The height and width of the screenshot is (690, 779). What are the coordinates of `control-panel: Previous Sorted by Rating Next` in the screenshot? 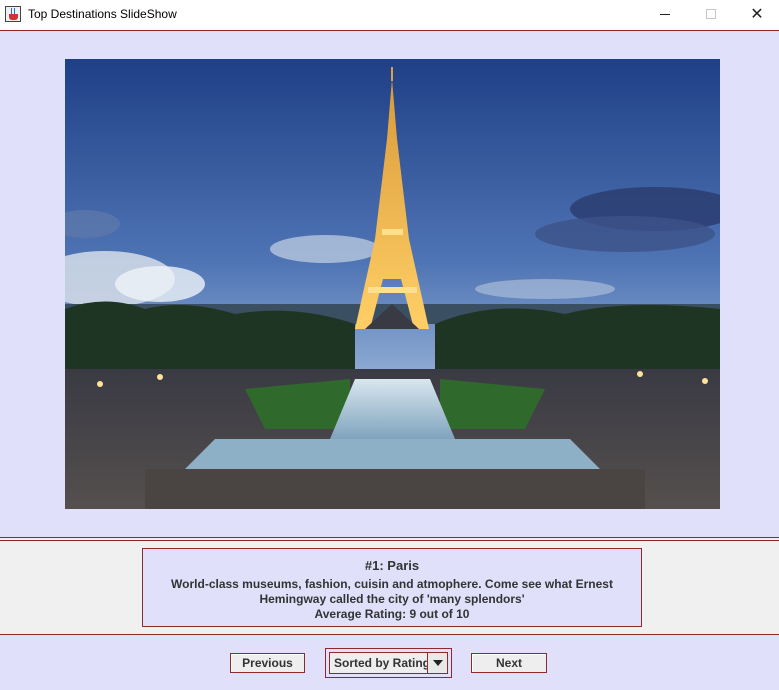 It's located at (389, 662).